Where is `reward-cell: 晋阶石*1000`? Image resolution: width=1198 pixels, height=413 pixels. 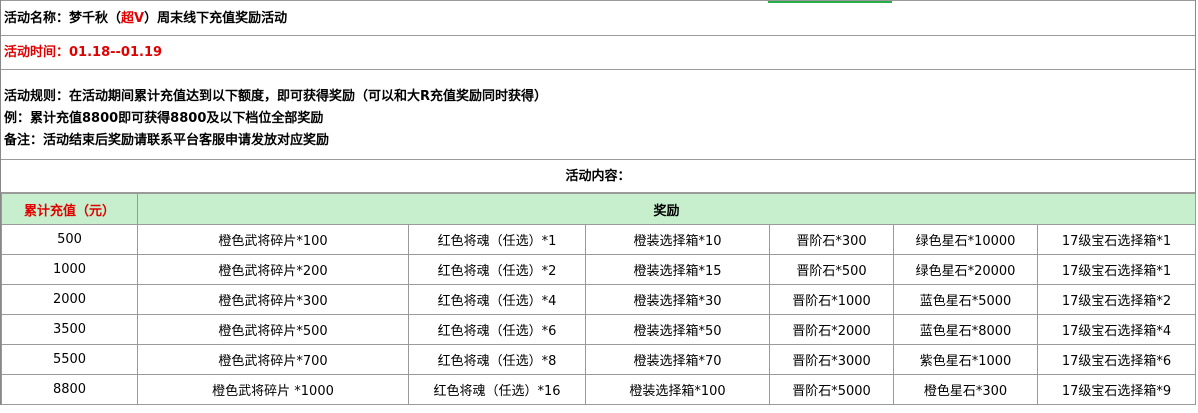 reward-cell: 晋阶石*1000 is located at coordinates (831, 299).